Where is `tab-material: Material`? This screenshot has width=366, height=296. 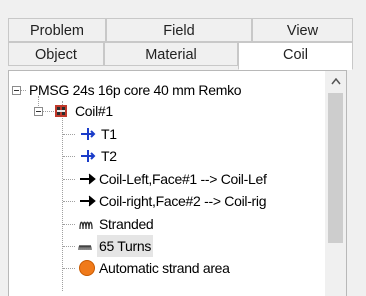 tab-material: Material is located at coordinates (171, 54).